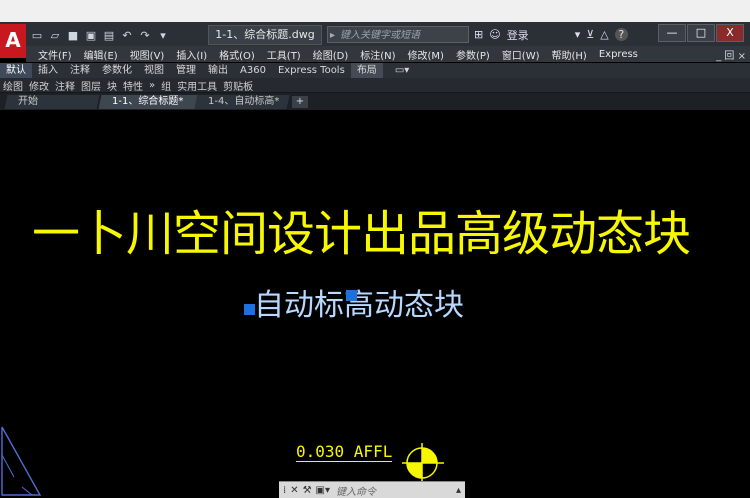  What do you see at coordinates (80, 70) in the screenshot?
I see `tab-annotate: 注释` at bounding box center [80, 70].